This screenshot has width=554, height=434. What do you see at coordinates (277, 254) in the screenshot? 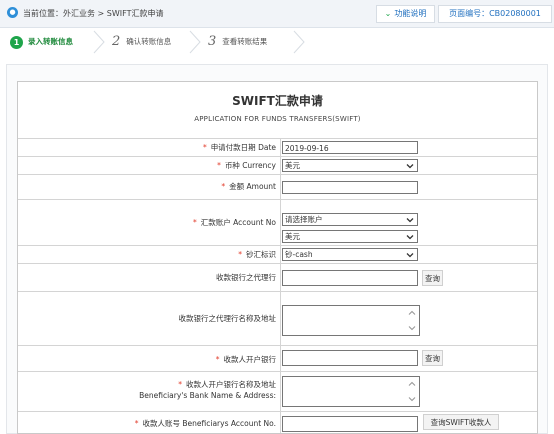
I see `row-cash-flag: * 钞汇标识 钞-cash` at bounding box center [277, 254].